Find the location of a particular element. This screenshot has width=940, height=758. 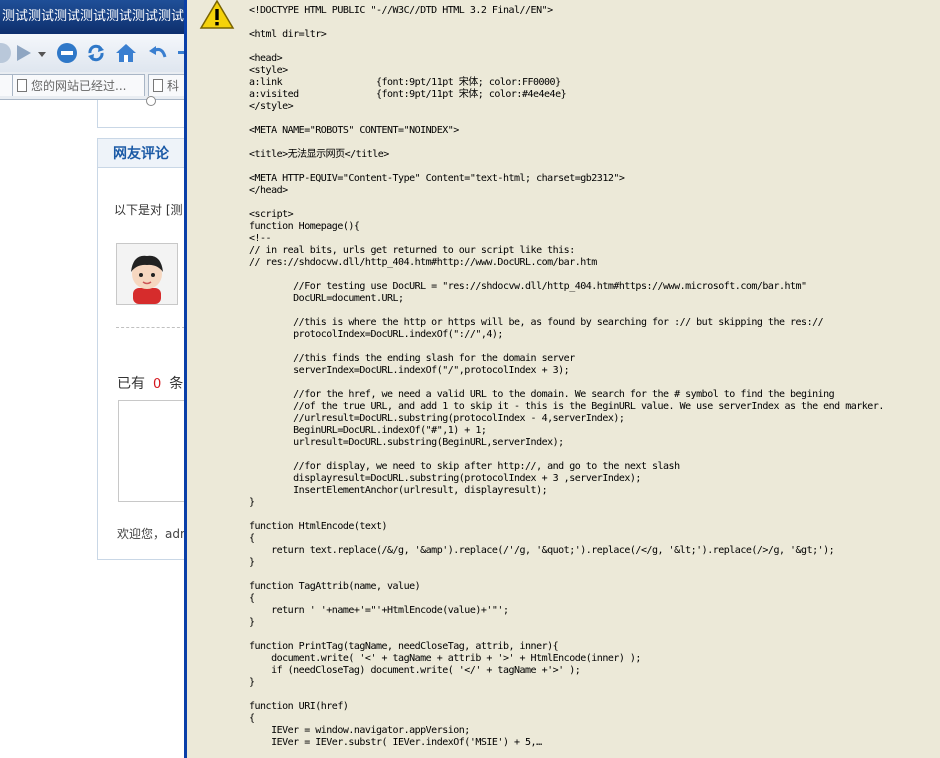

tab-label: 科 is located at coordinates (173, 86).